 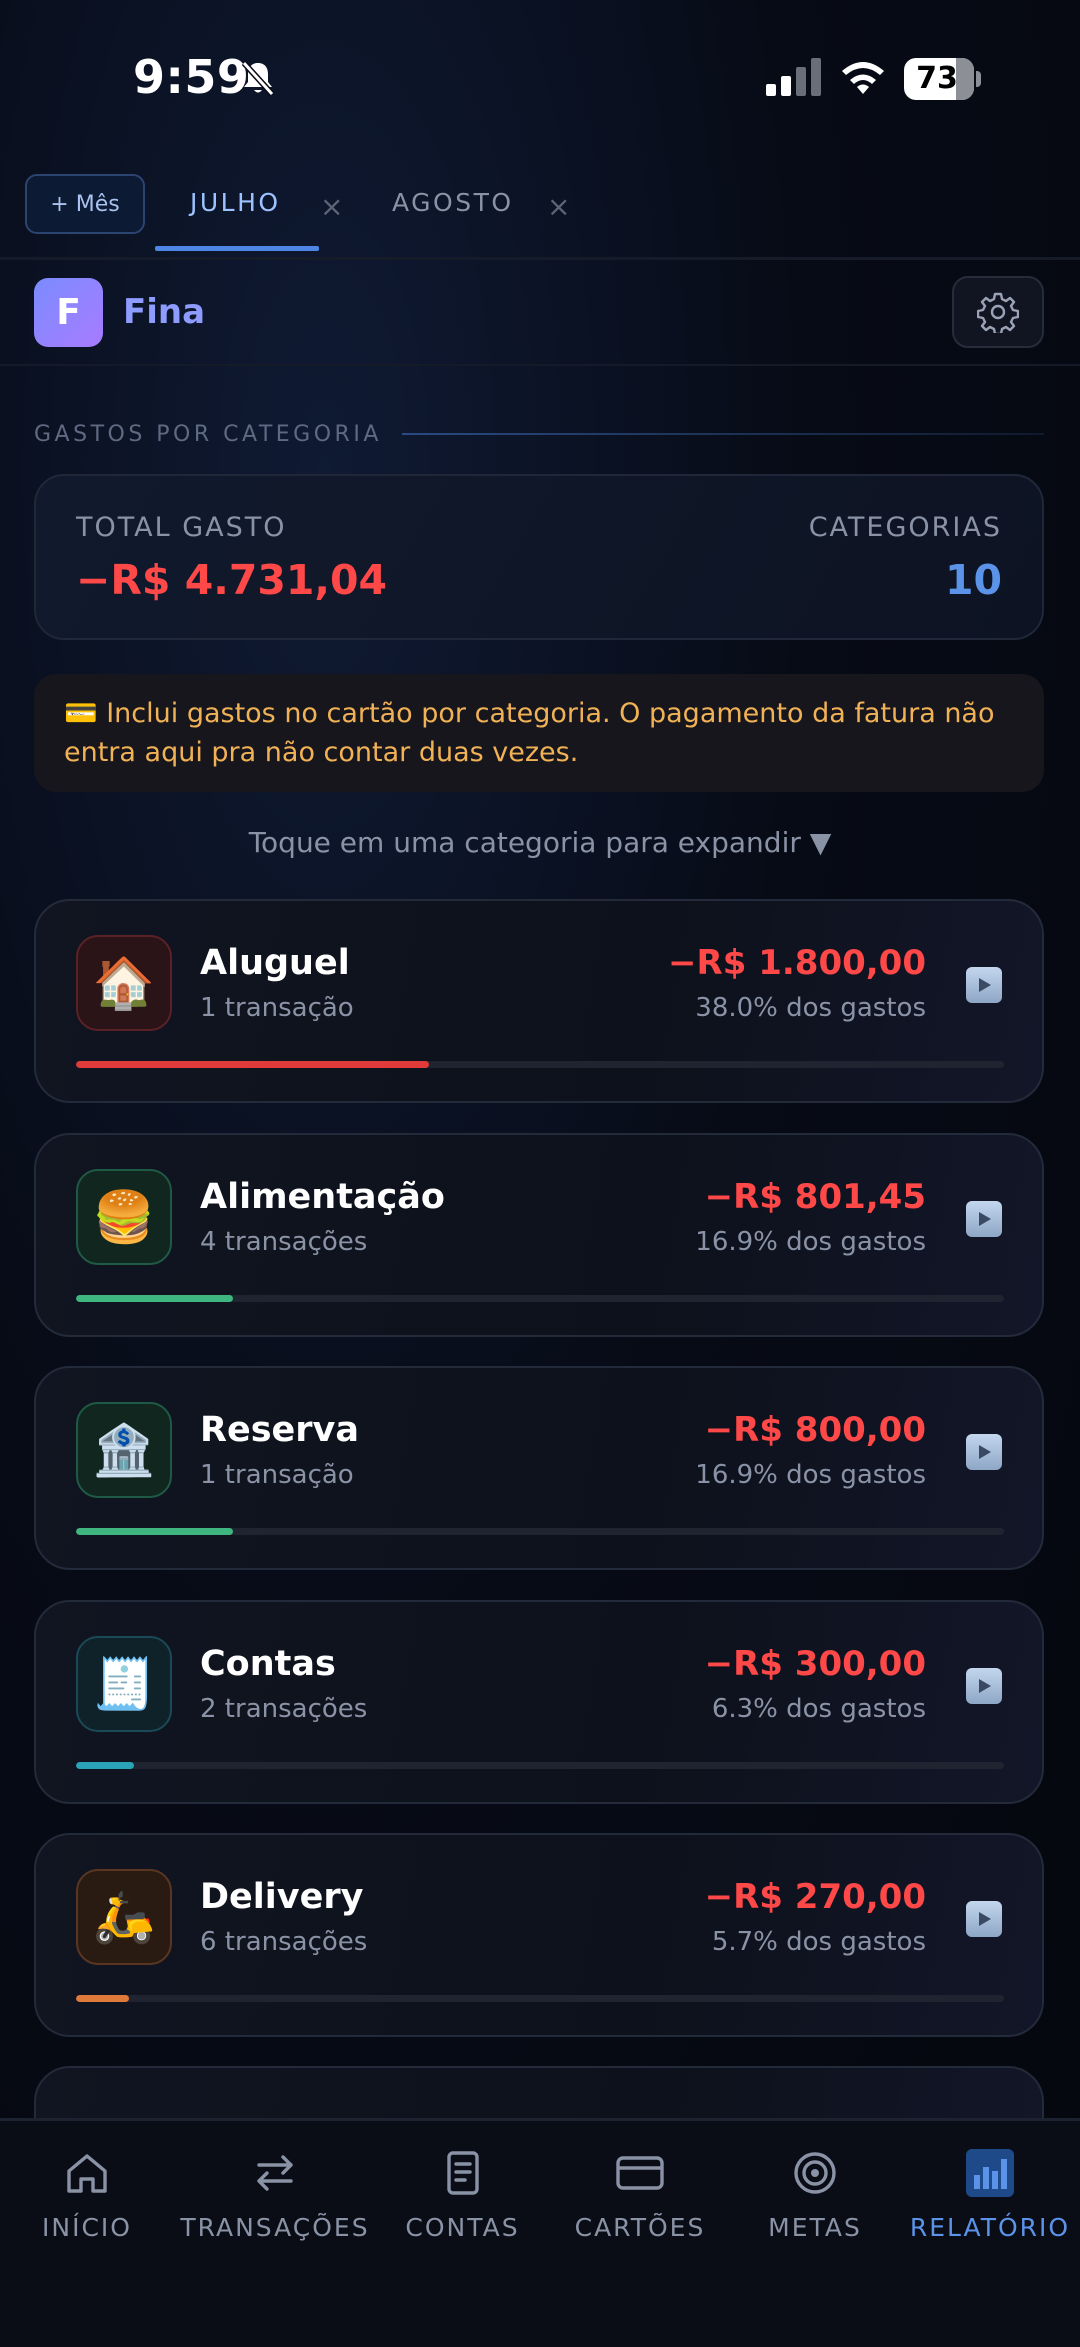 What do you see at coordinates (284, 1942) in the screenshot?
I see `category-transaction-count: 6 transações` at bounding box center [284, 1942].